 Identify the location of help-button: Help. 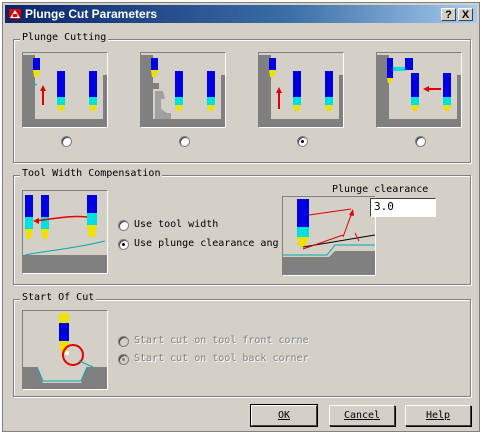
(438, 415).